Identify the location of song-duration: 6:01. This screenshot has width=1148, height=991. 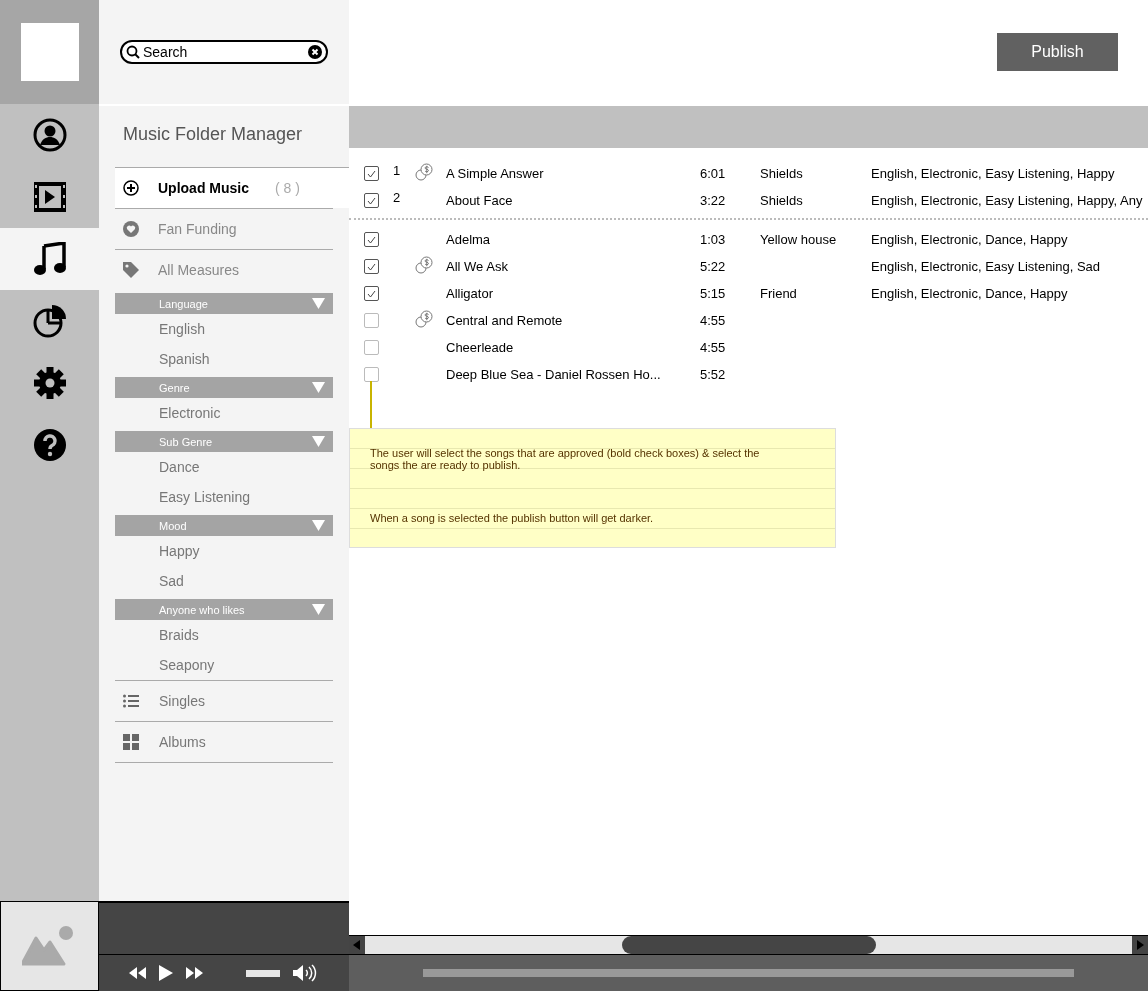
(713, 173).